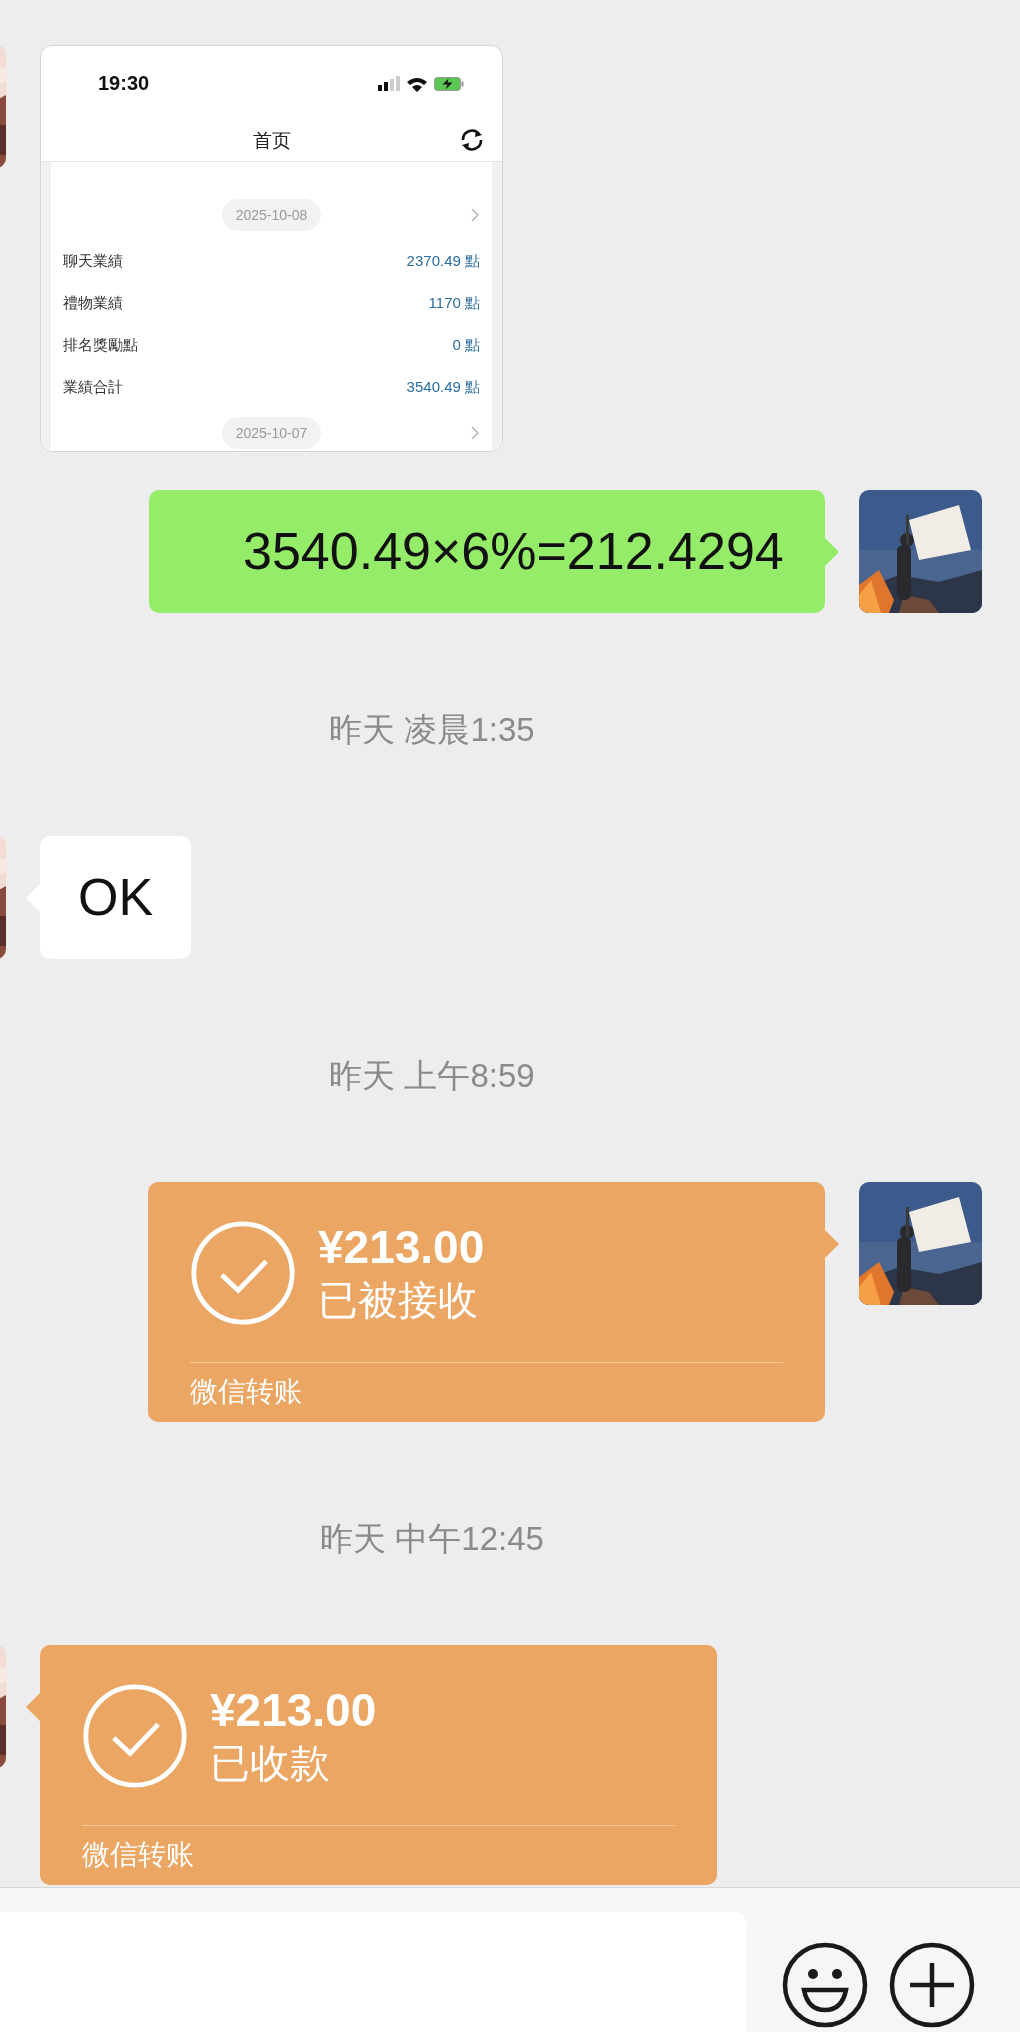 This screenshot has width=1020, height=2032. I want to click on transfer-card: ¥213.00 已收款 微信转账, so click(378, 1765).